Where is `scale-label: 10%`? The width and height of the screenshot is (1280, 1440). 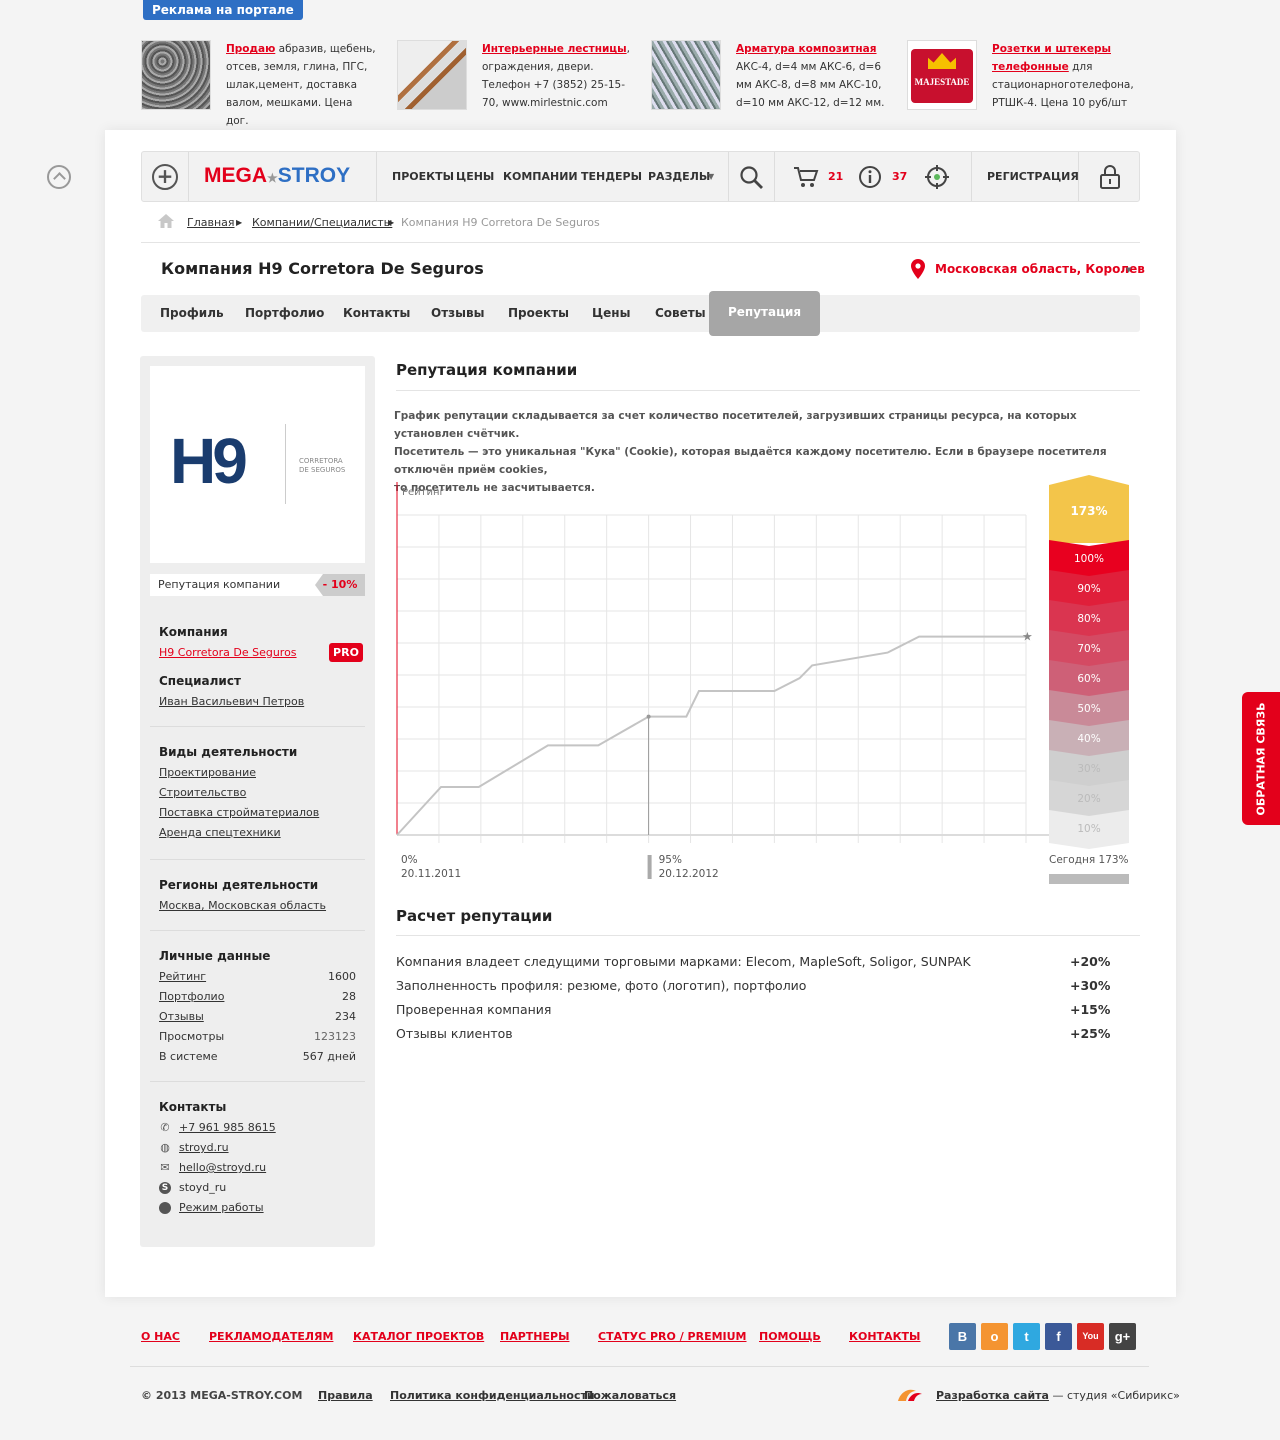
scale-label: 10% is located at coordinates (1088, 829).